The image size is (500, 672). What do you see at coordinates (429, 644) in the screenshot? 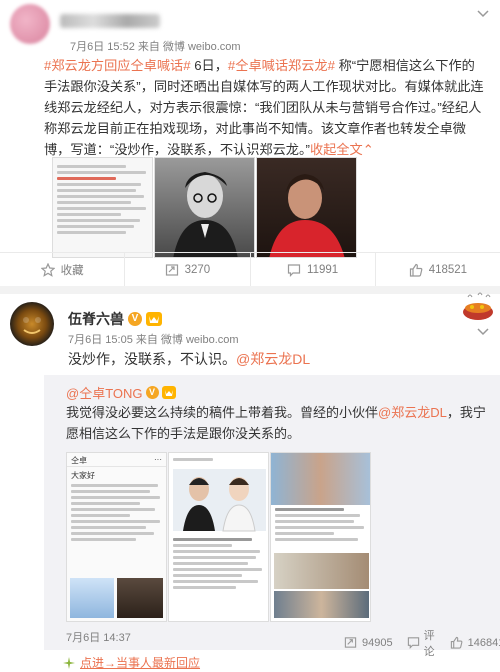
I see `repost-comment-label: 评论` at bounding box center [429, 644].